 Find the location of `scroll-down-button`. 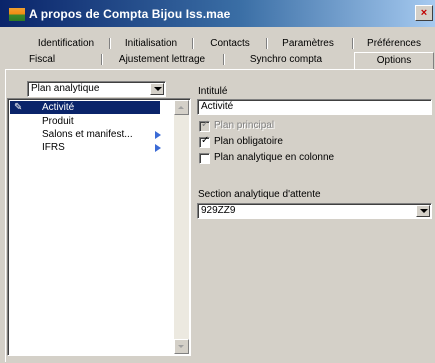

scroll-down-button is located at coordinates (181, 346).